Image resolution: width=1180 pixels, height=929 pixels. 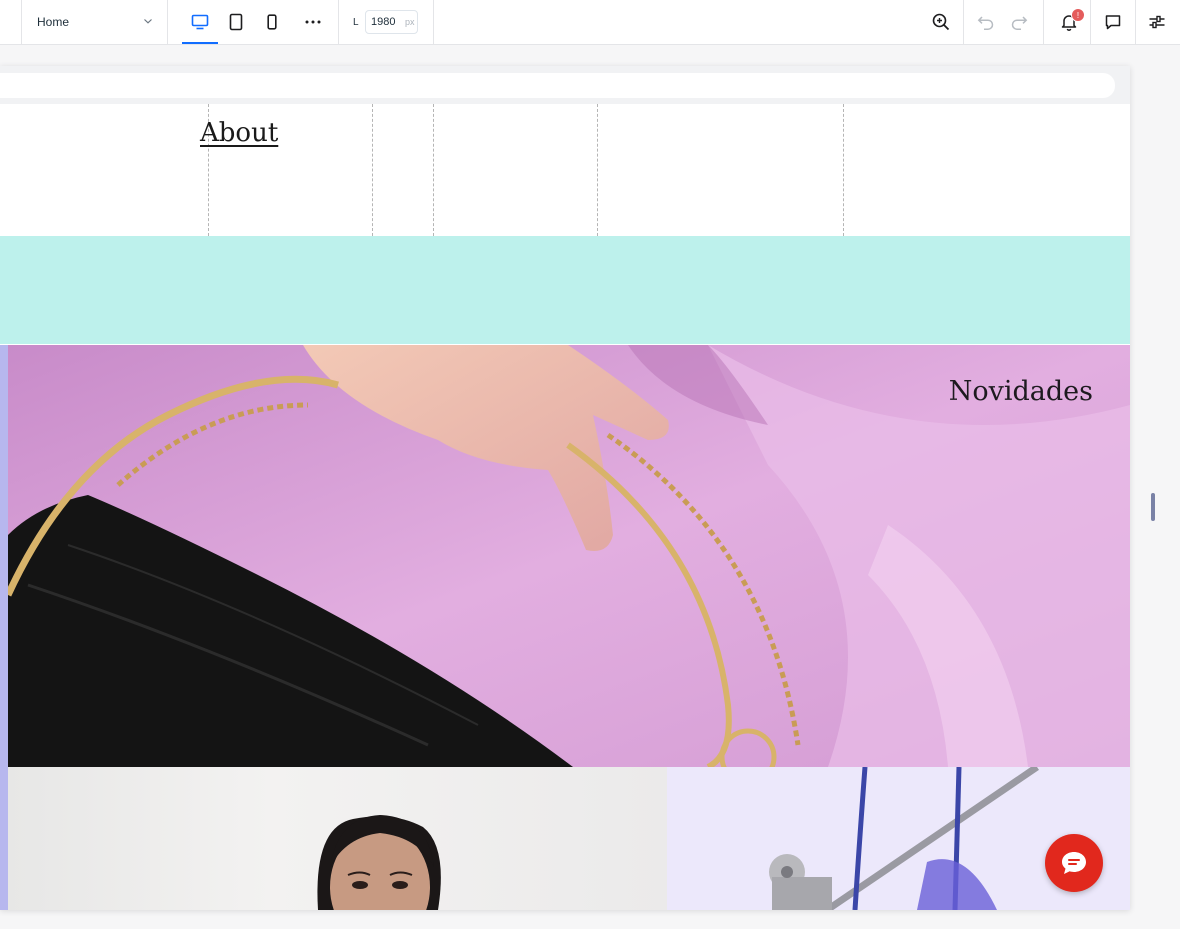 I want to click on site-header, so click(x=565, y=170).